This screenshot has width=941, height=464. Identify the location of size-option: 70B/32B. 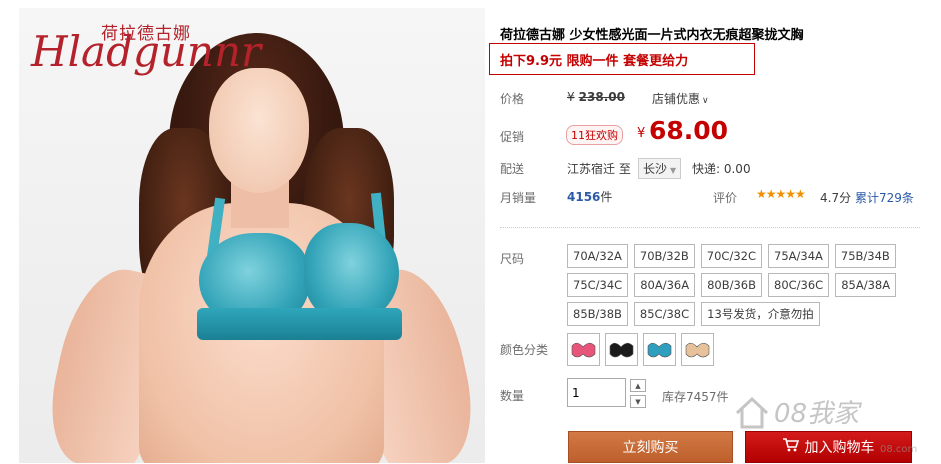
(664, 256).